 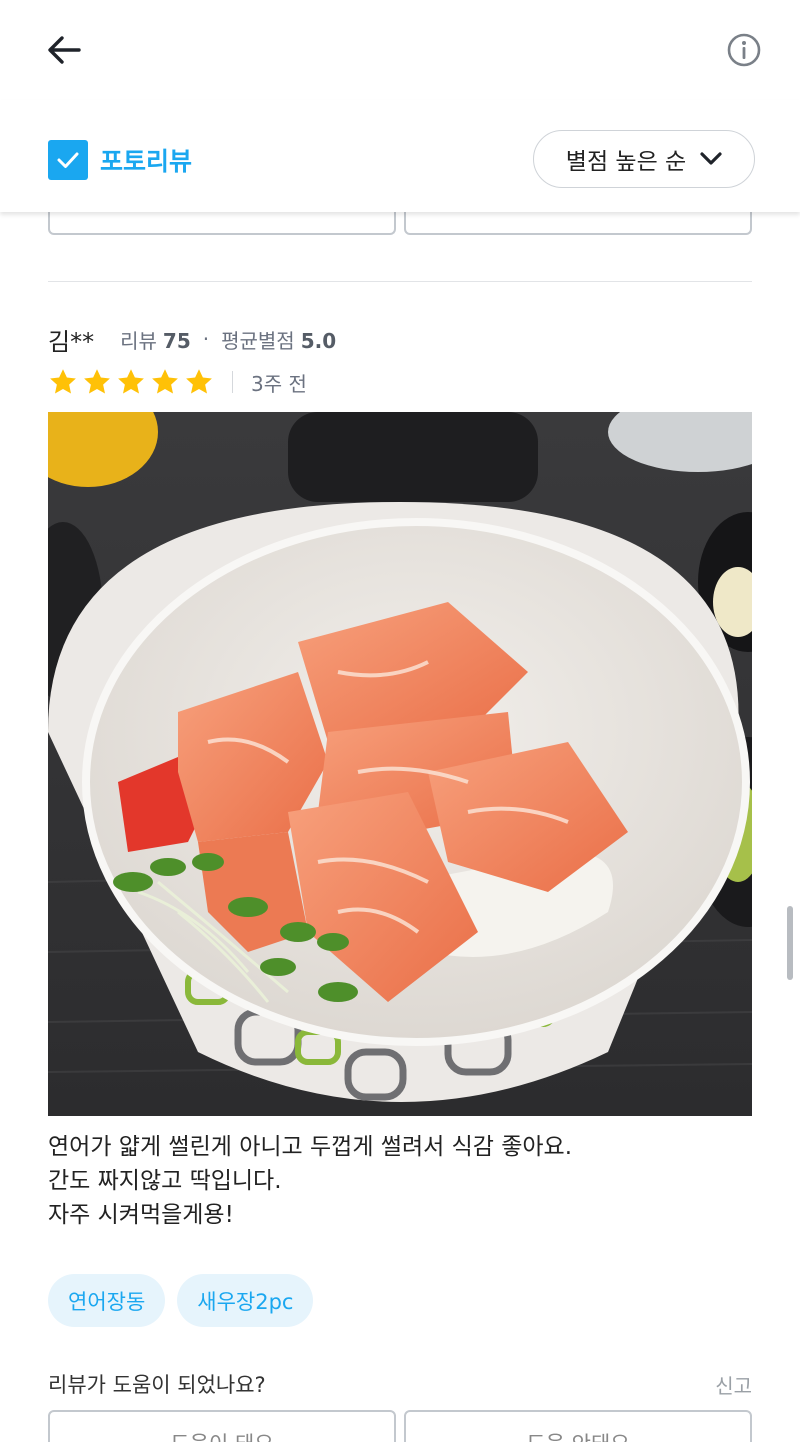 What do you see at coordinates (733, 1384) in the screenshot?
I see `report-link: 신고` at bounding box center [733, 1384].